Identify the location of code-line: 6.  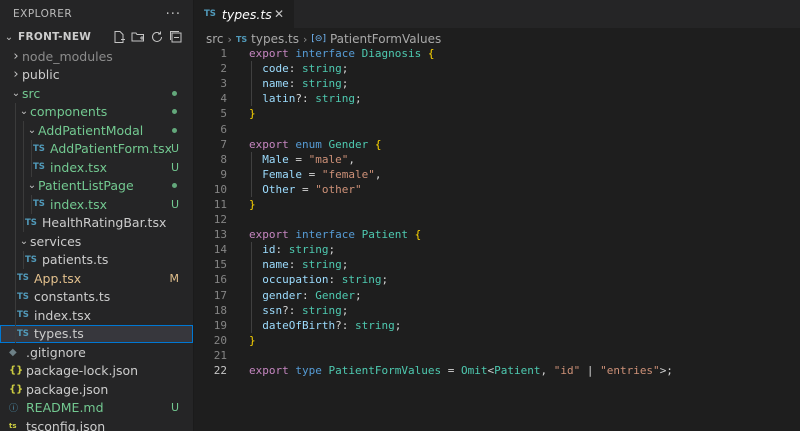
(497, 128).